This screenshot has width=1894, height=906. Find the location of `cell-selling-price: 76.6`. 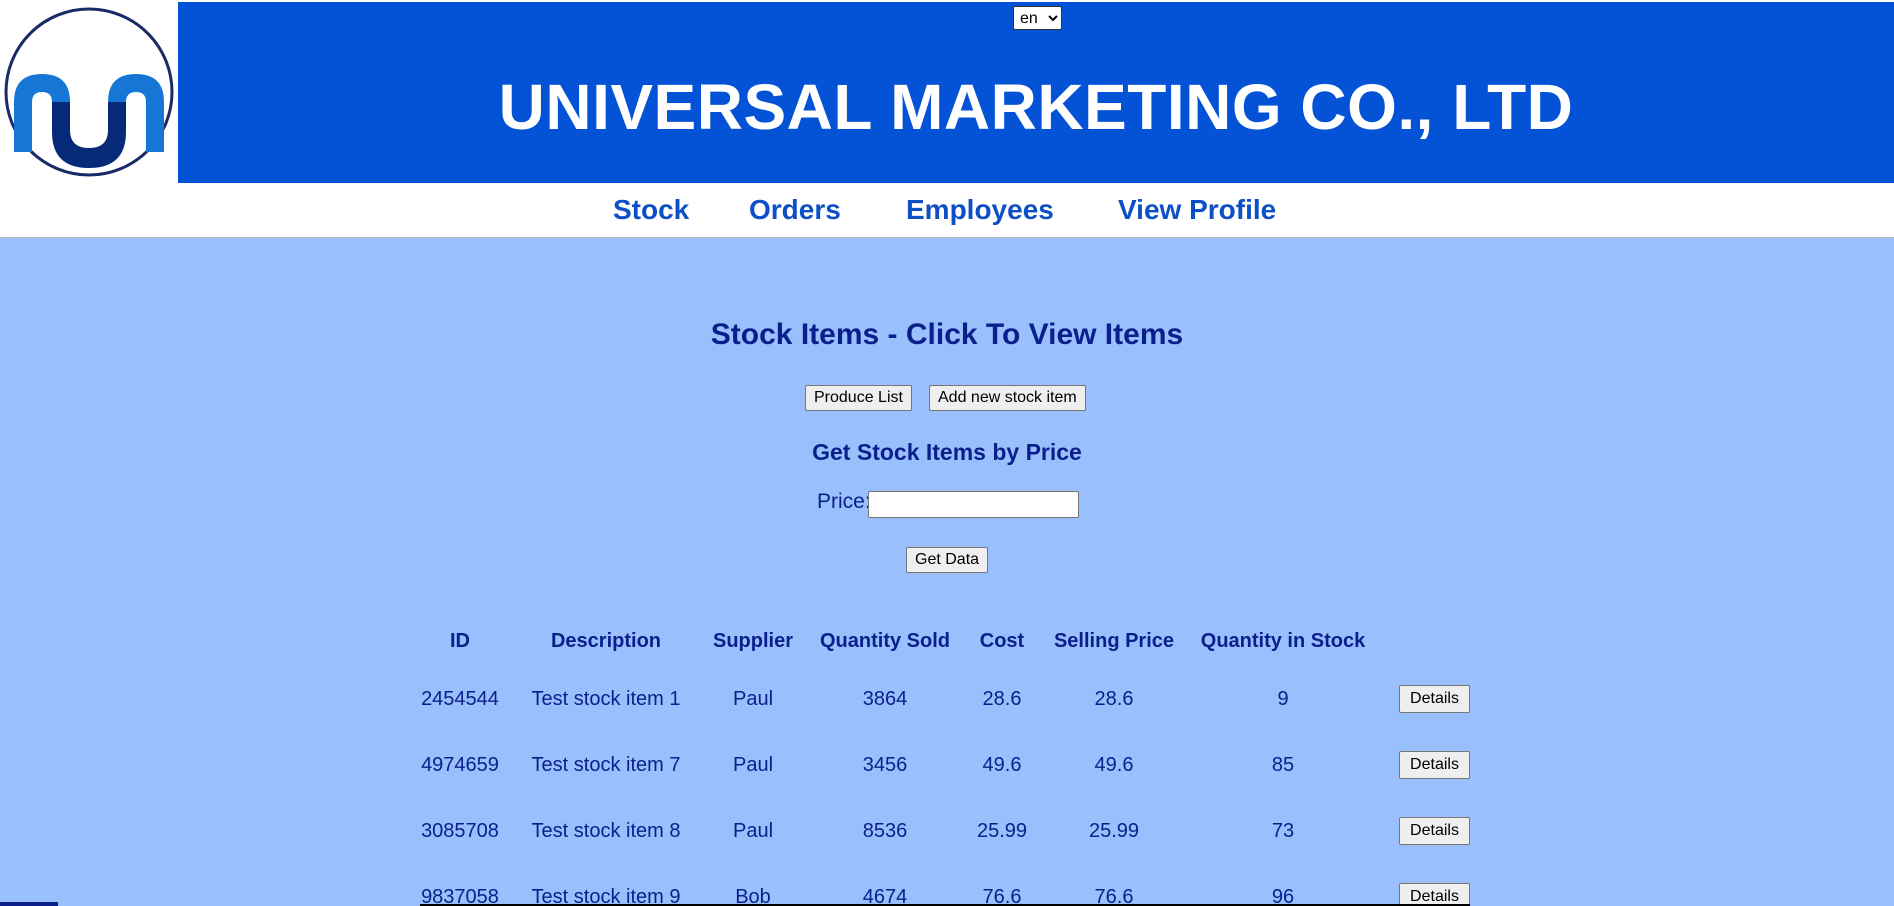

cell-selling-price: 76.6 is located at coordinates (1114, 896).